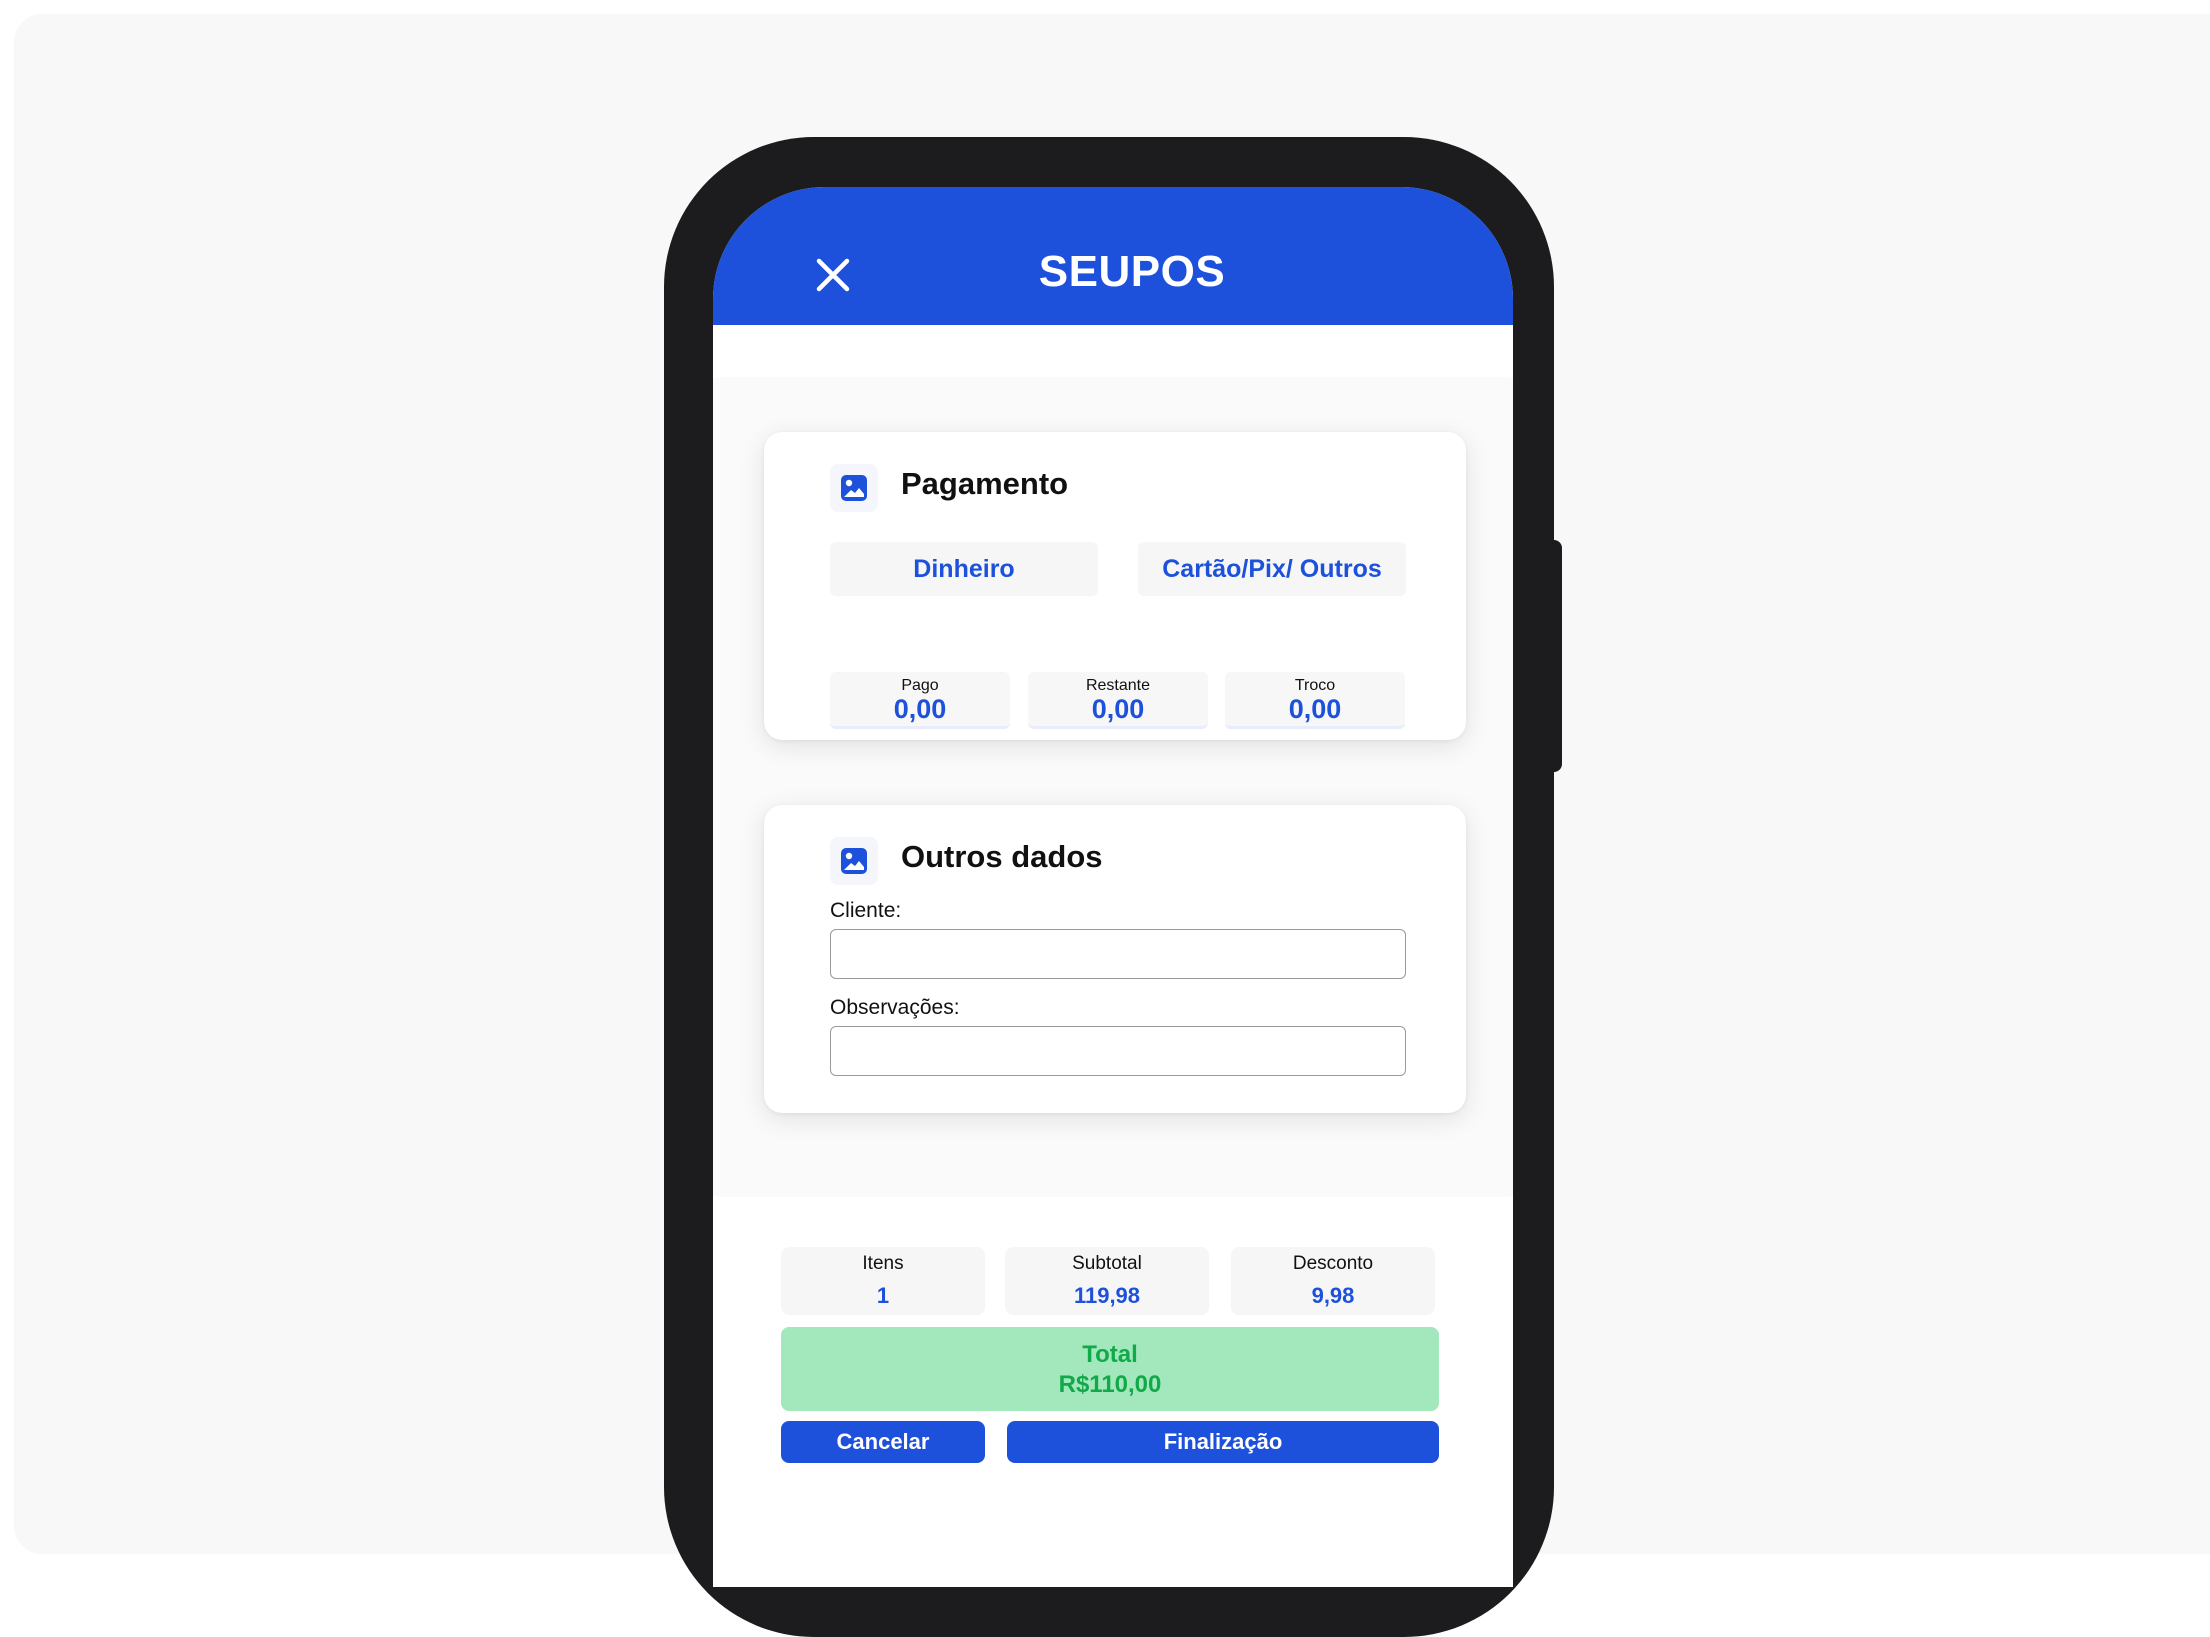  Describe the element at coordinates (1272, 569) in the screenshot. I see `payment-method-card-pix-button: Cartão/Pix/ Outros` at that location.